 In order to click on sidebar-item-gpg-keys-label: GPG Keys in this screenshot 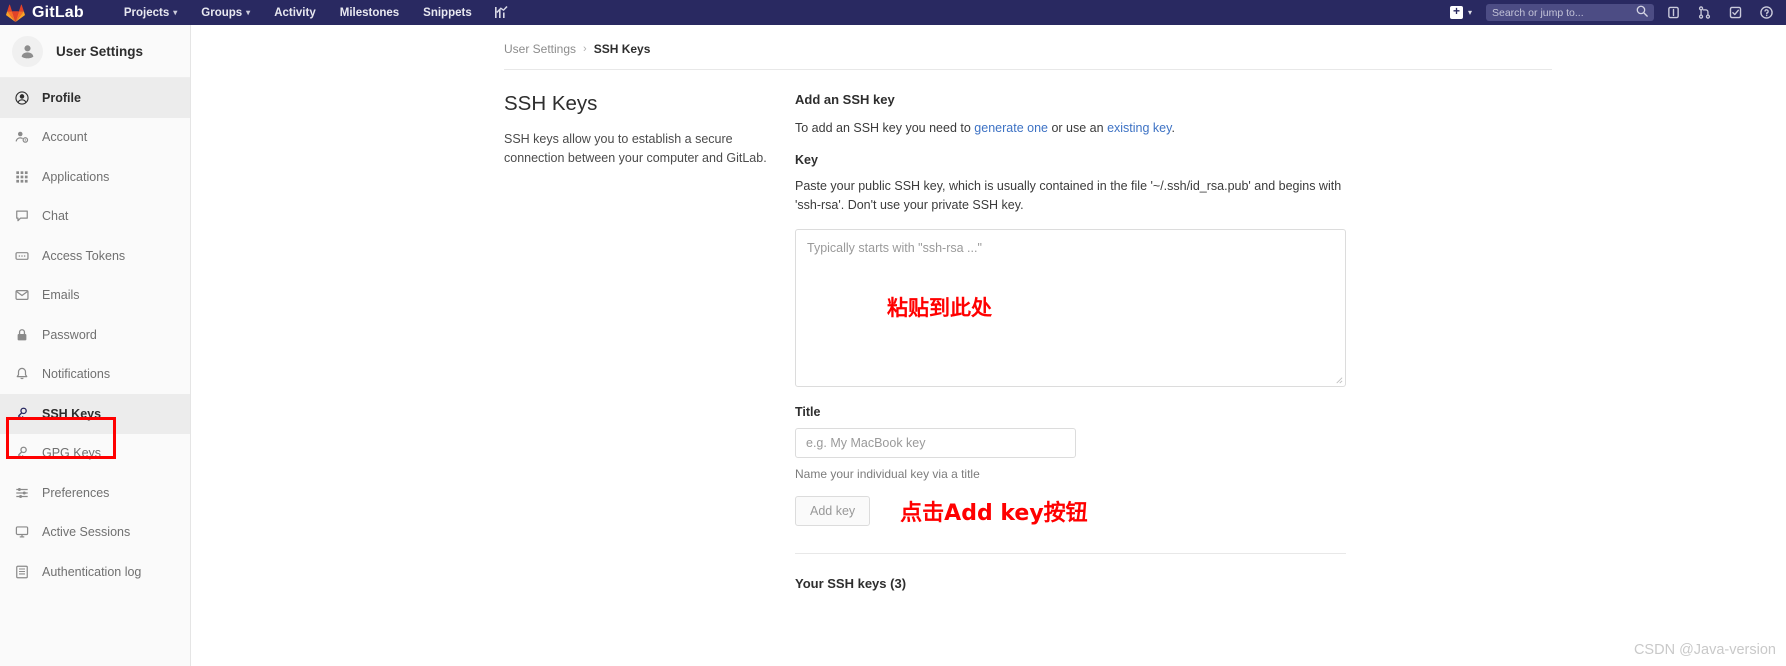, I will do `click(72, 453)`.